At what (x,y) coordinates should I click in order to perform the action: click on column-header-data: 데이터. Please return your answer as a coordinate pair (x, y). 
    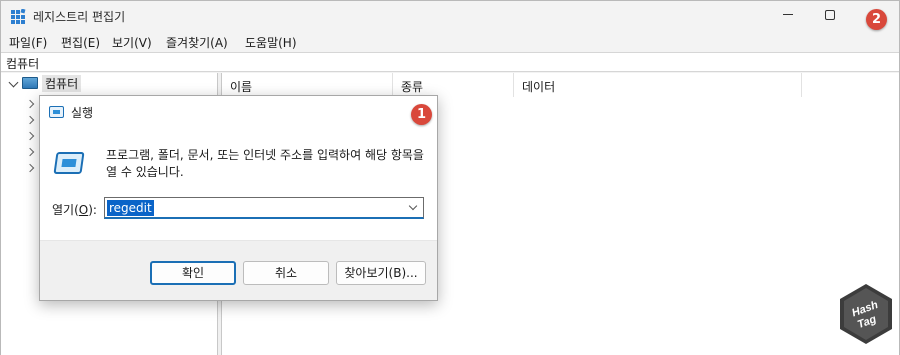
    Looking at the image, I should click on (658, 85).